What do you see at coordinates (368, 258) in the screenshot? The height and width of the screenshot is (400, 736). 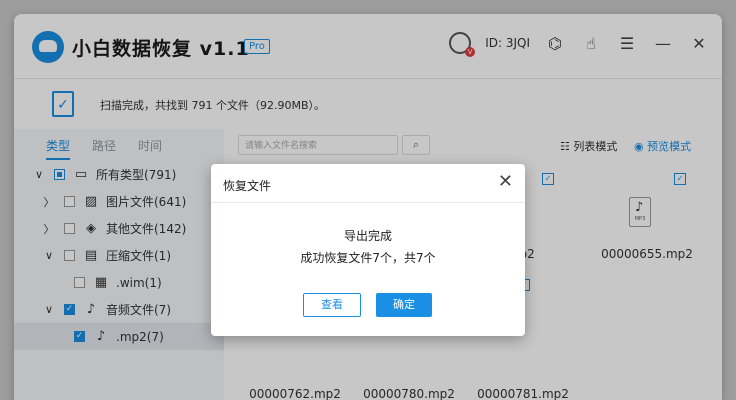 I see `dialog-result: 成功恢复文件7个，共7个` at bounding box center [368, 258].